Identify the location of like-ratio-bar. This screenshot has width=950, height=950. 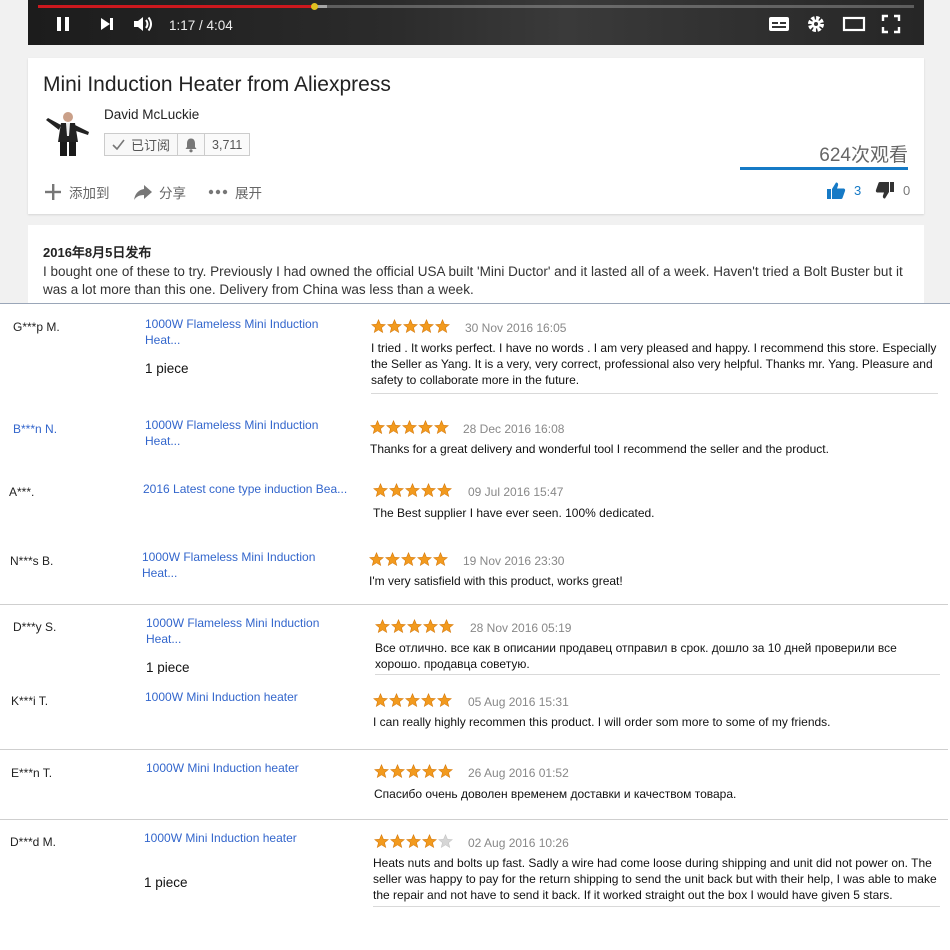
(824, 168).